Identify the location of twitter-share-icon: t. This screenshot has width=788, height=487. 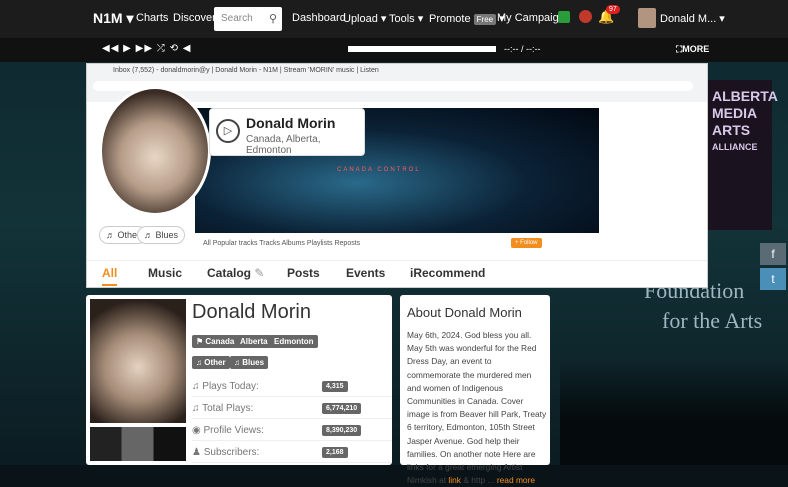
(773, 279).